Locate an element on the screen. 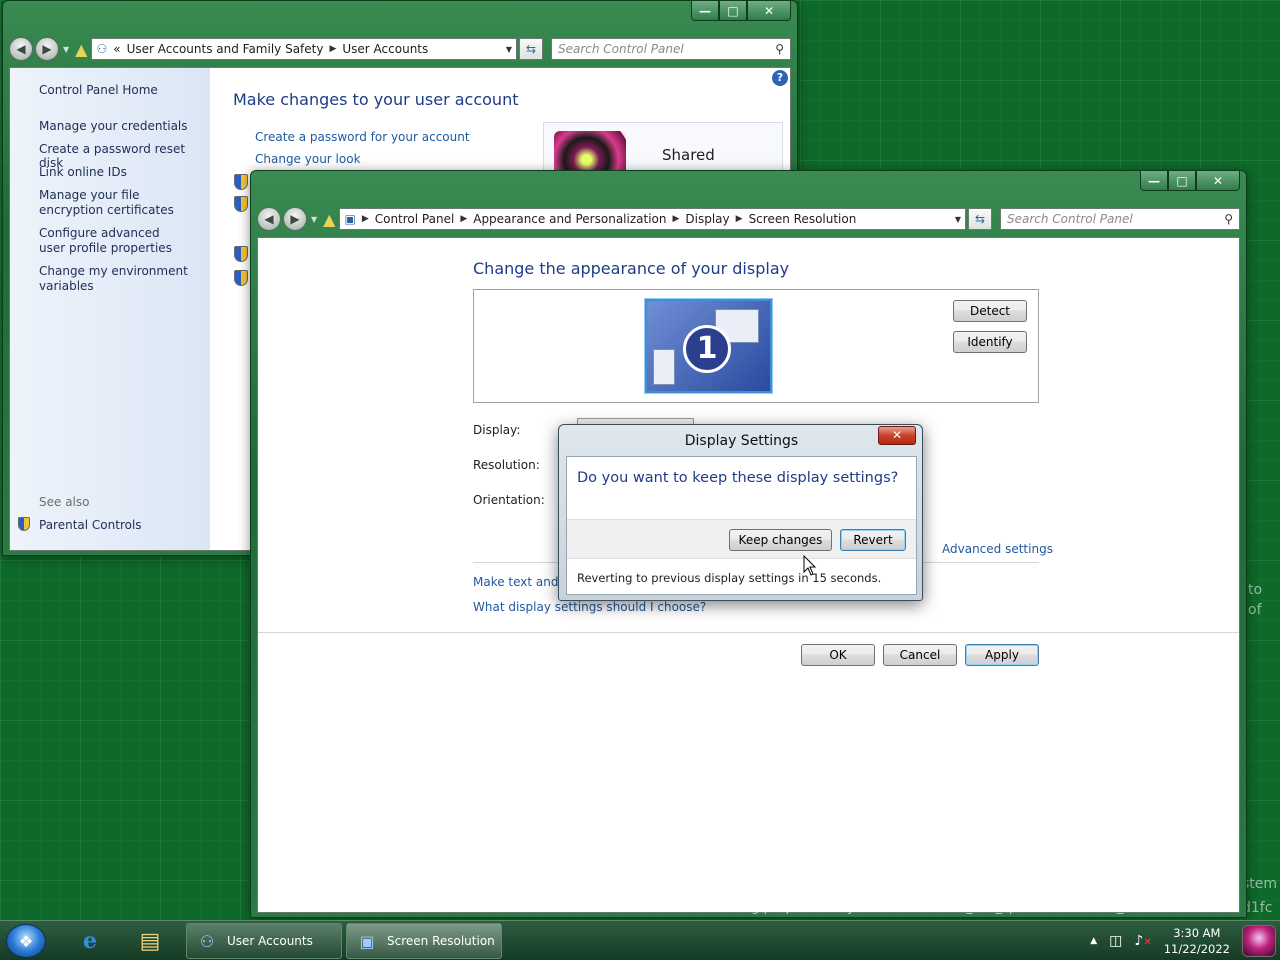 The image size is (1280, 960). see-also-label: See also is located at coordinates (64, 502).